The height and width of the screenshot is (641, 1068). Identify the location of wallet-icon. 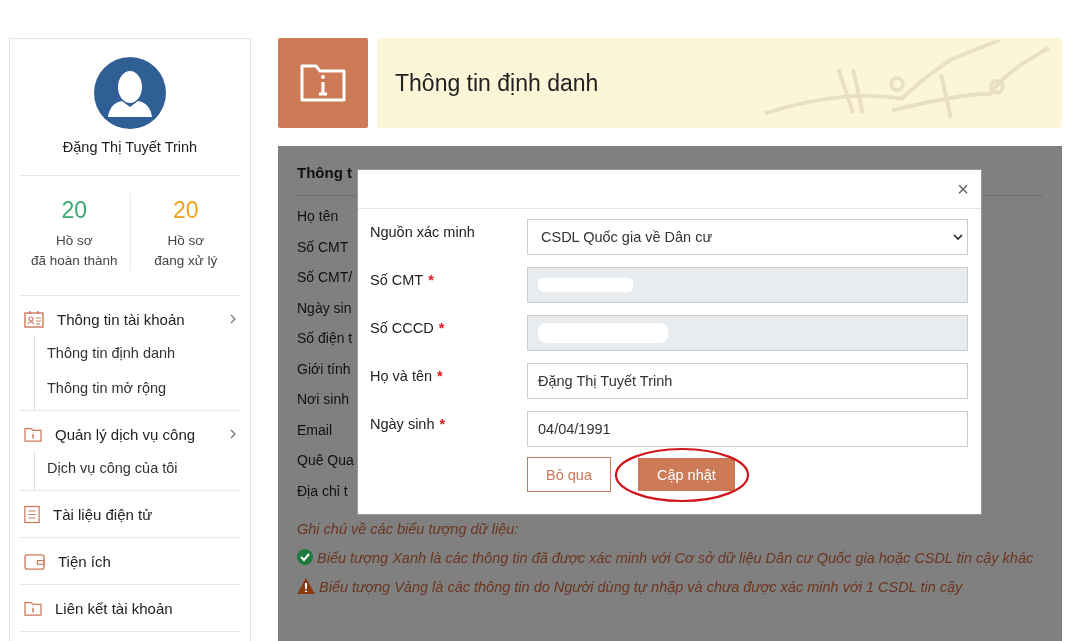
(34, 561).